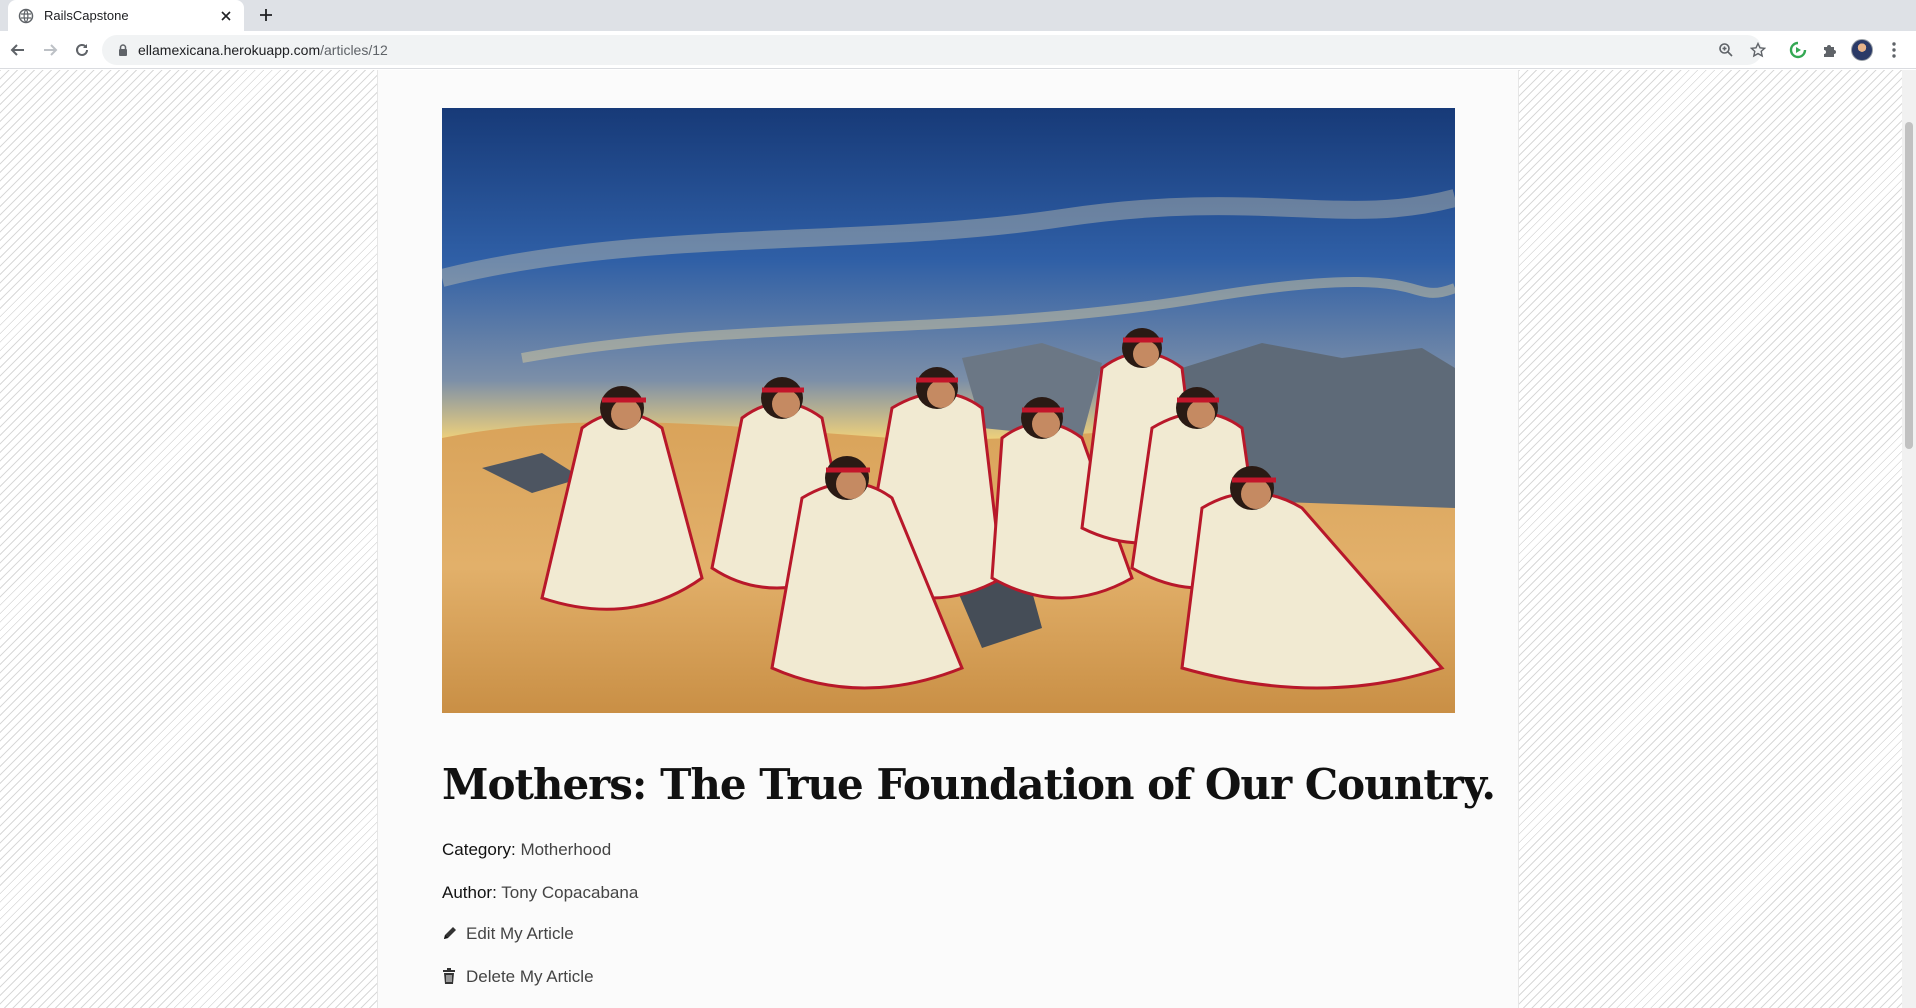 The width and height of the screenshot is (1916, 1008). Describe the element at coordinates (469, 892) in the screenshot. I see `author-label: Author:` at that location.